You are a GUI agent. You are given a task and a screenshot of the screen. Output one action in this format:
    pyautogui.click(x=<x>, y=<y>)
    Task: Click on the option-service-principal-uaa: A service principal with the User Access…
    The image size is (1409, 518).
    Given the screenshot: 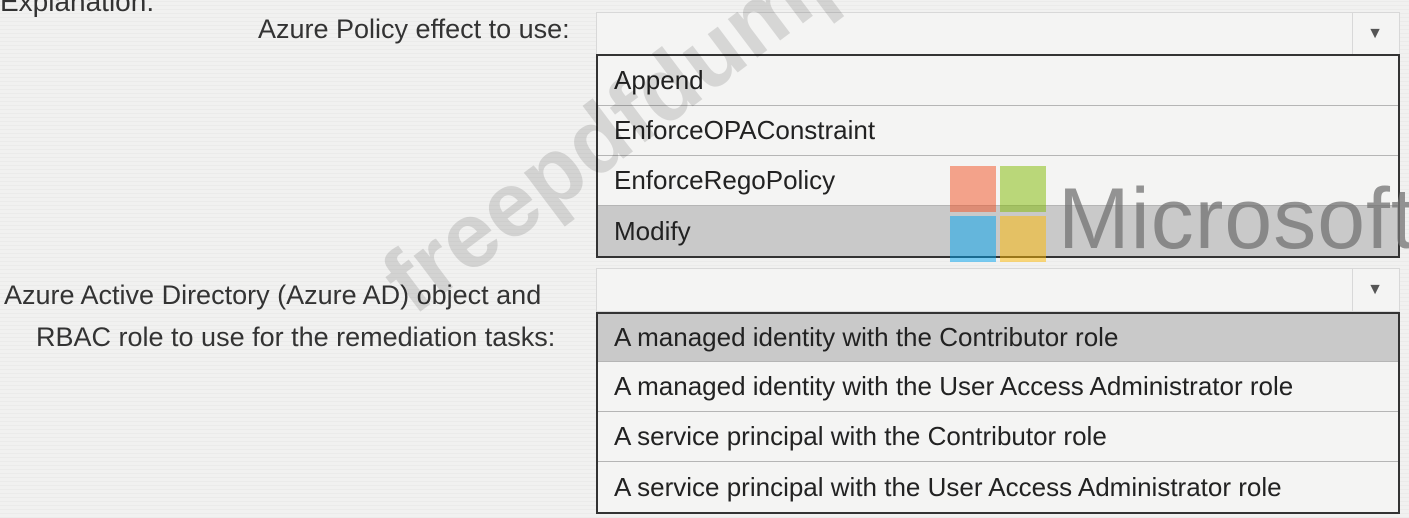 What is the action you would take?
    pyautogui.click(x=998, y=487)
    